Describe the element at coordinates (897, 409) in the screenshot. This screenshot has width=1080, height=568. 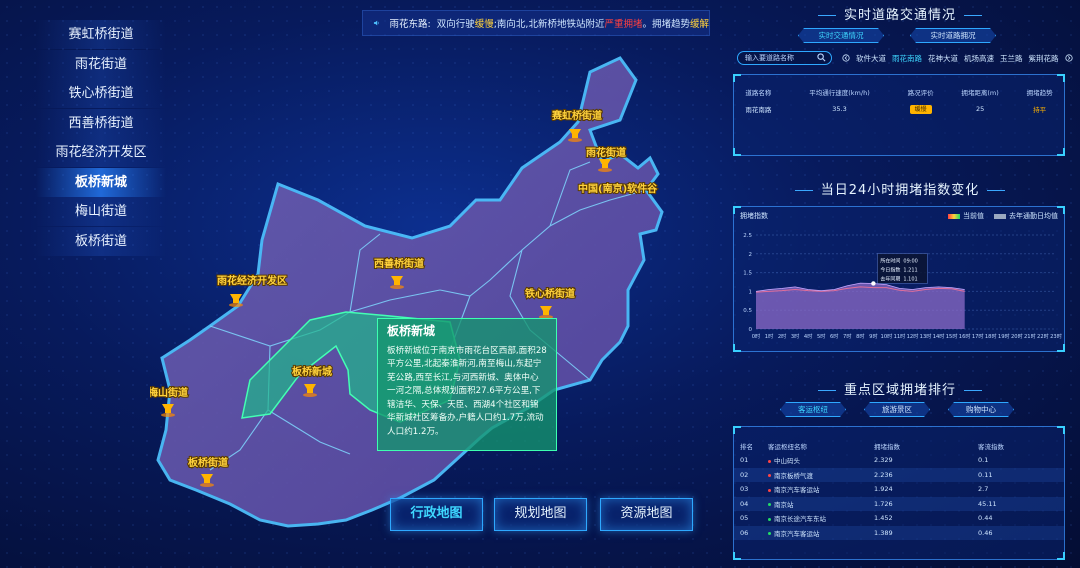
I see `tab-scenic-spot: 旅游景区` at that location.